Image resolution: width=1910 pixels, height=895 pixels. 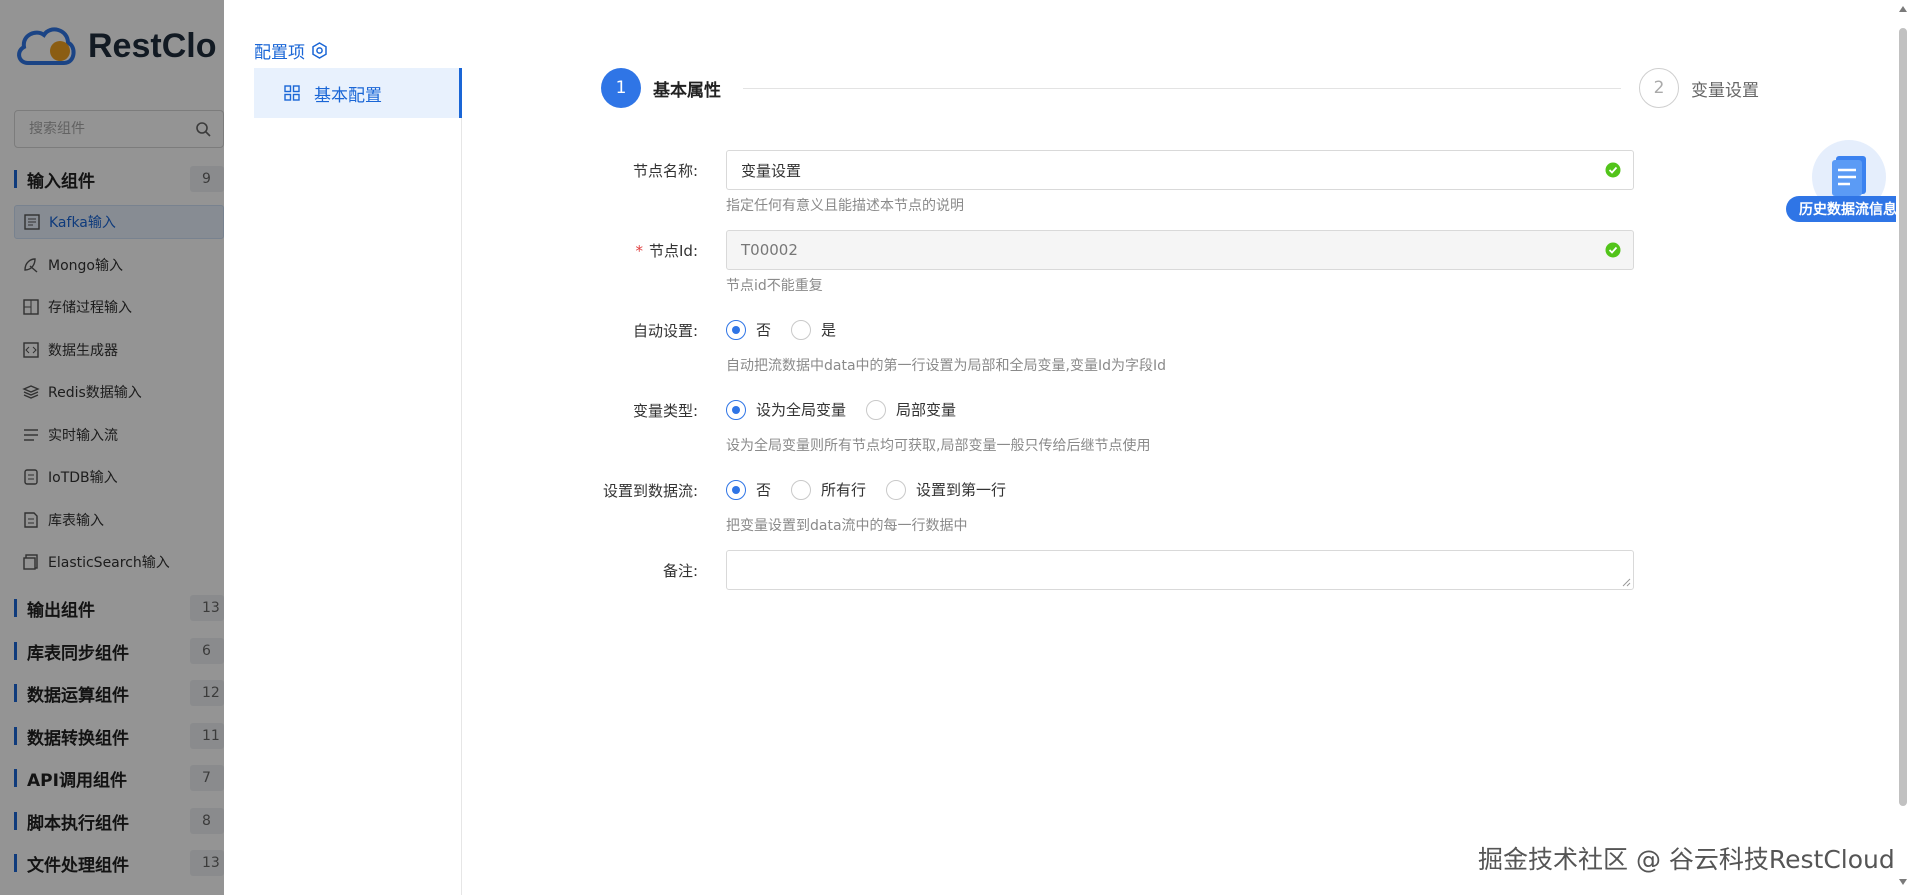 I want to click on step-connector, so click(x=1182, y=88).